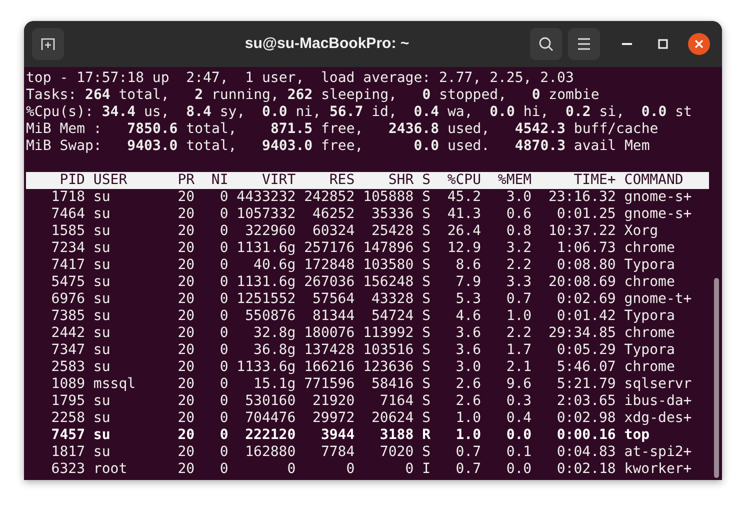 This screenshot has height=506, width=746. I want to click on table-cell-text: 10:37.22, so click(581, 231).